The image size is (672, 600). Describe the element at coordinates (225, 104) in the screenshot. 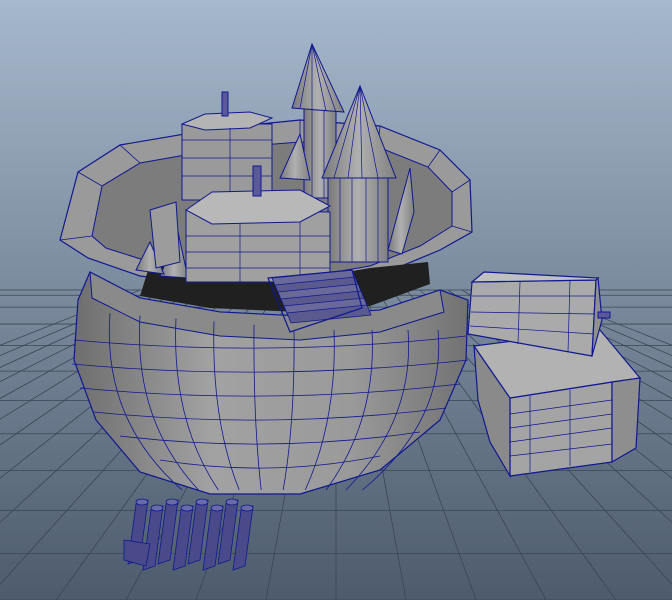

I see `box-back-fuse` at that location.